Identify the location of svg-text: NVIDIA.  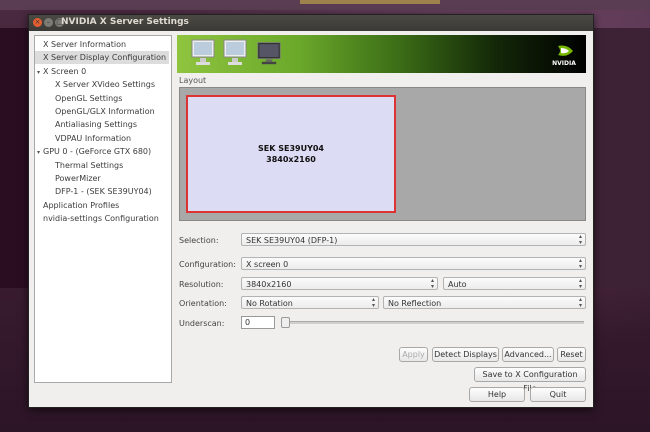
(564, 63).